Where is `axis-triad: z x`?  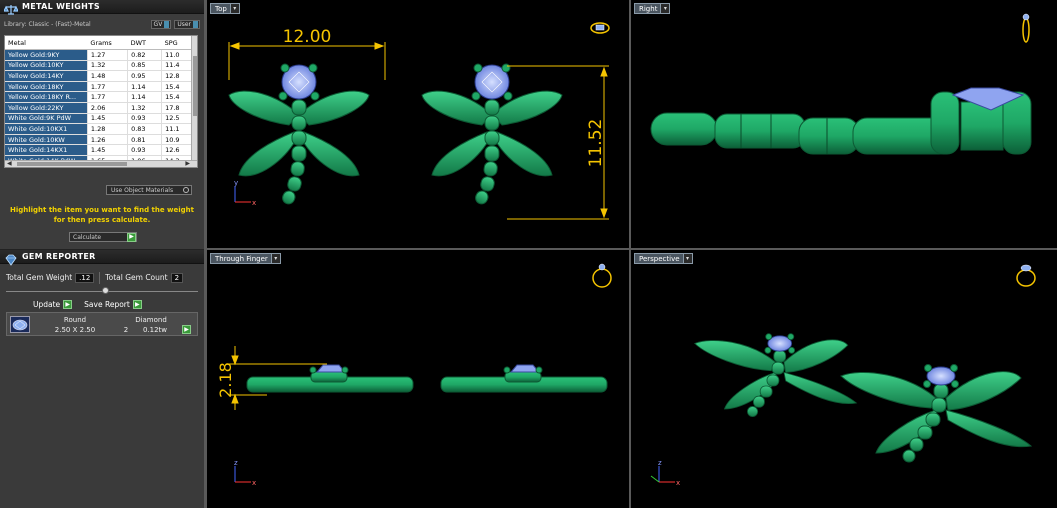
axis-triad: z x is located at coordinates (665, 473).